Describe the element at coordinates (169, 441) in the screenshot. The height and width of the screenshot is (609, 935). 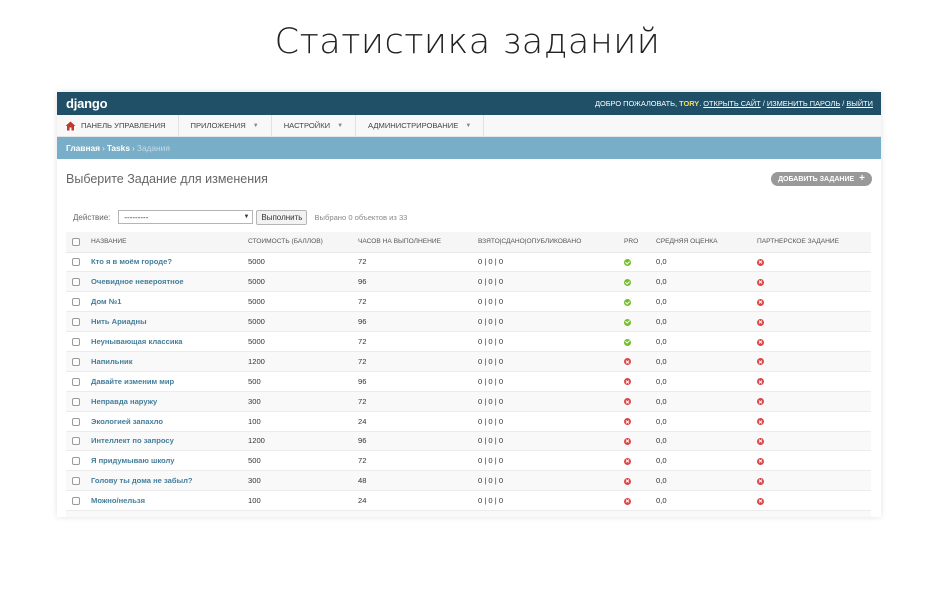
I see `task-name-link: Интеллект по запросу` at that location.